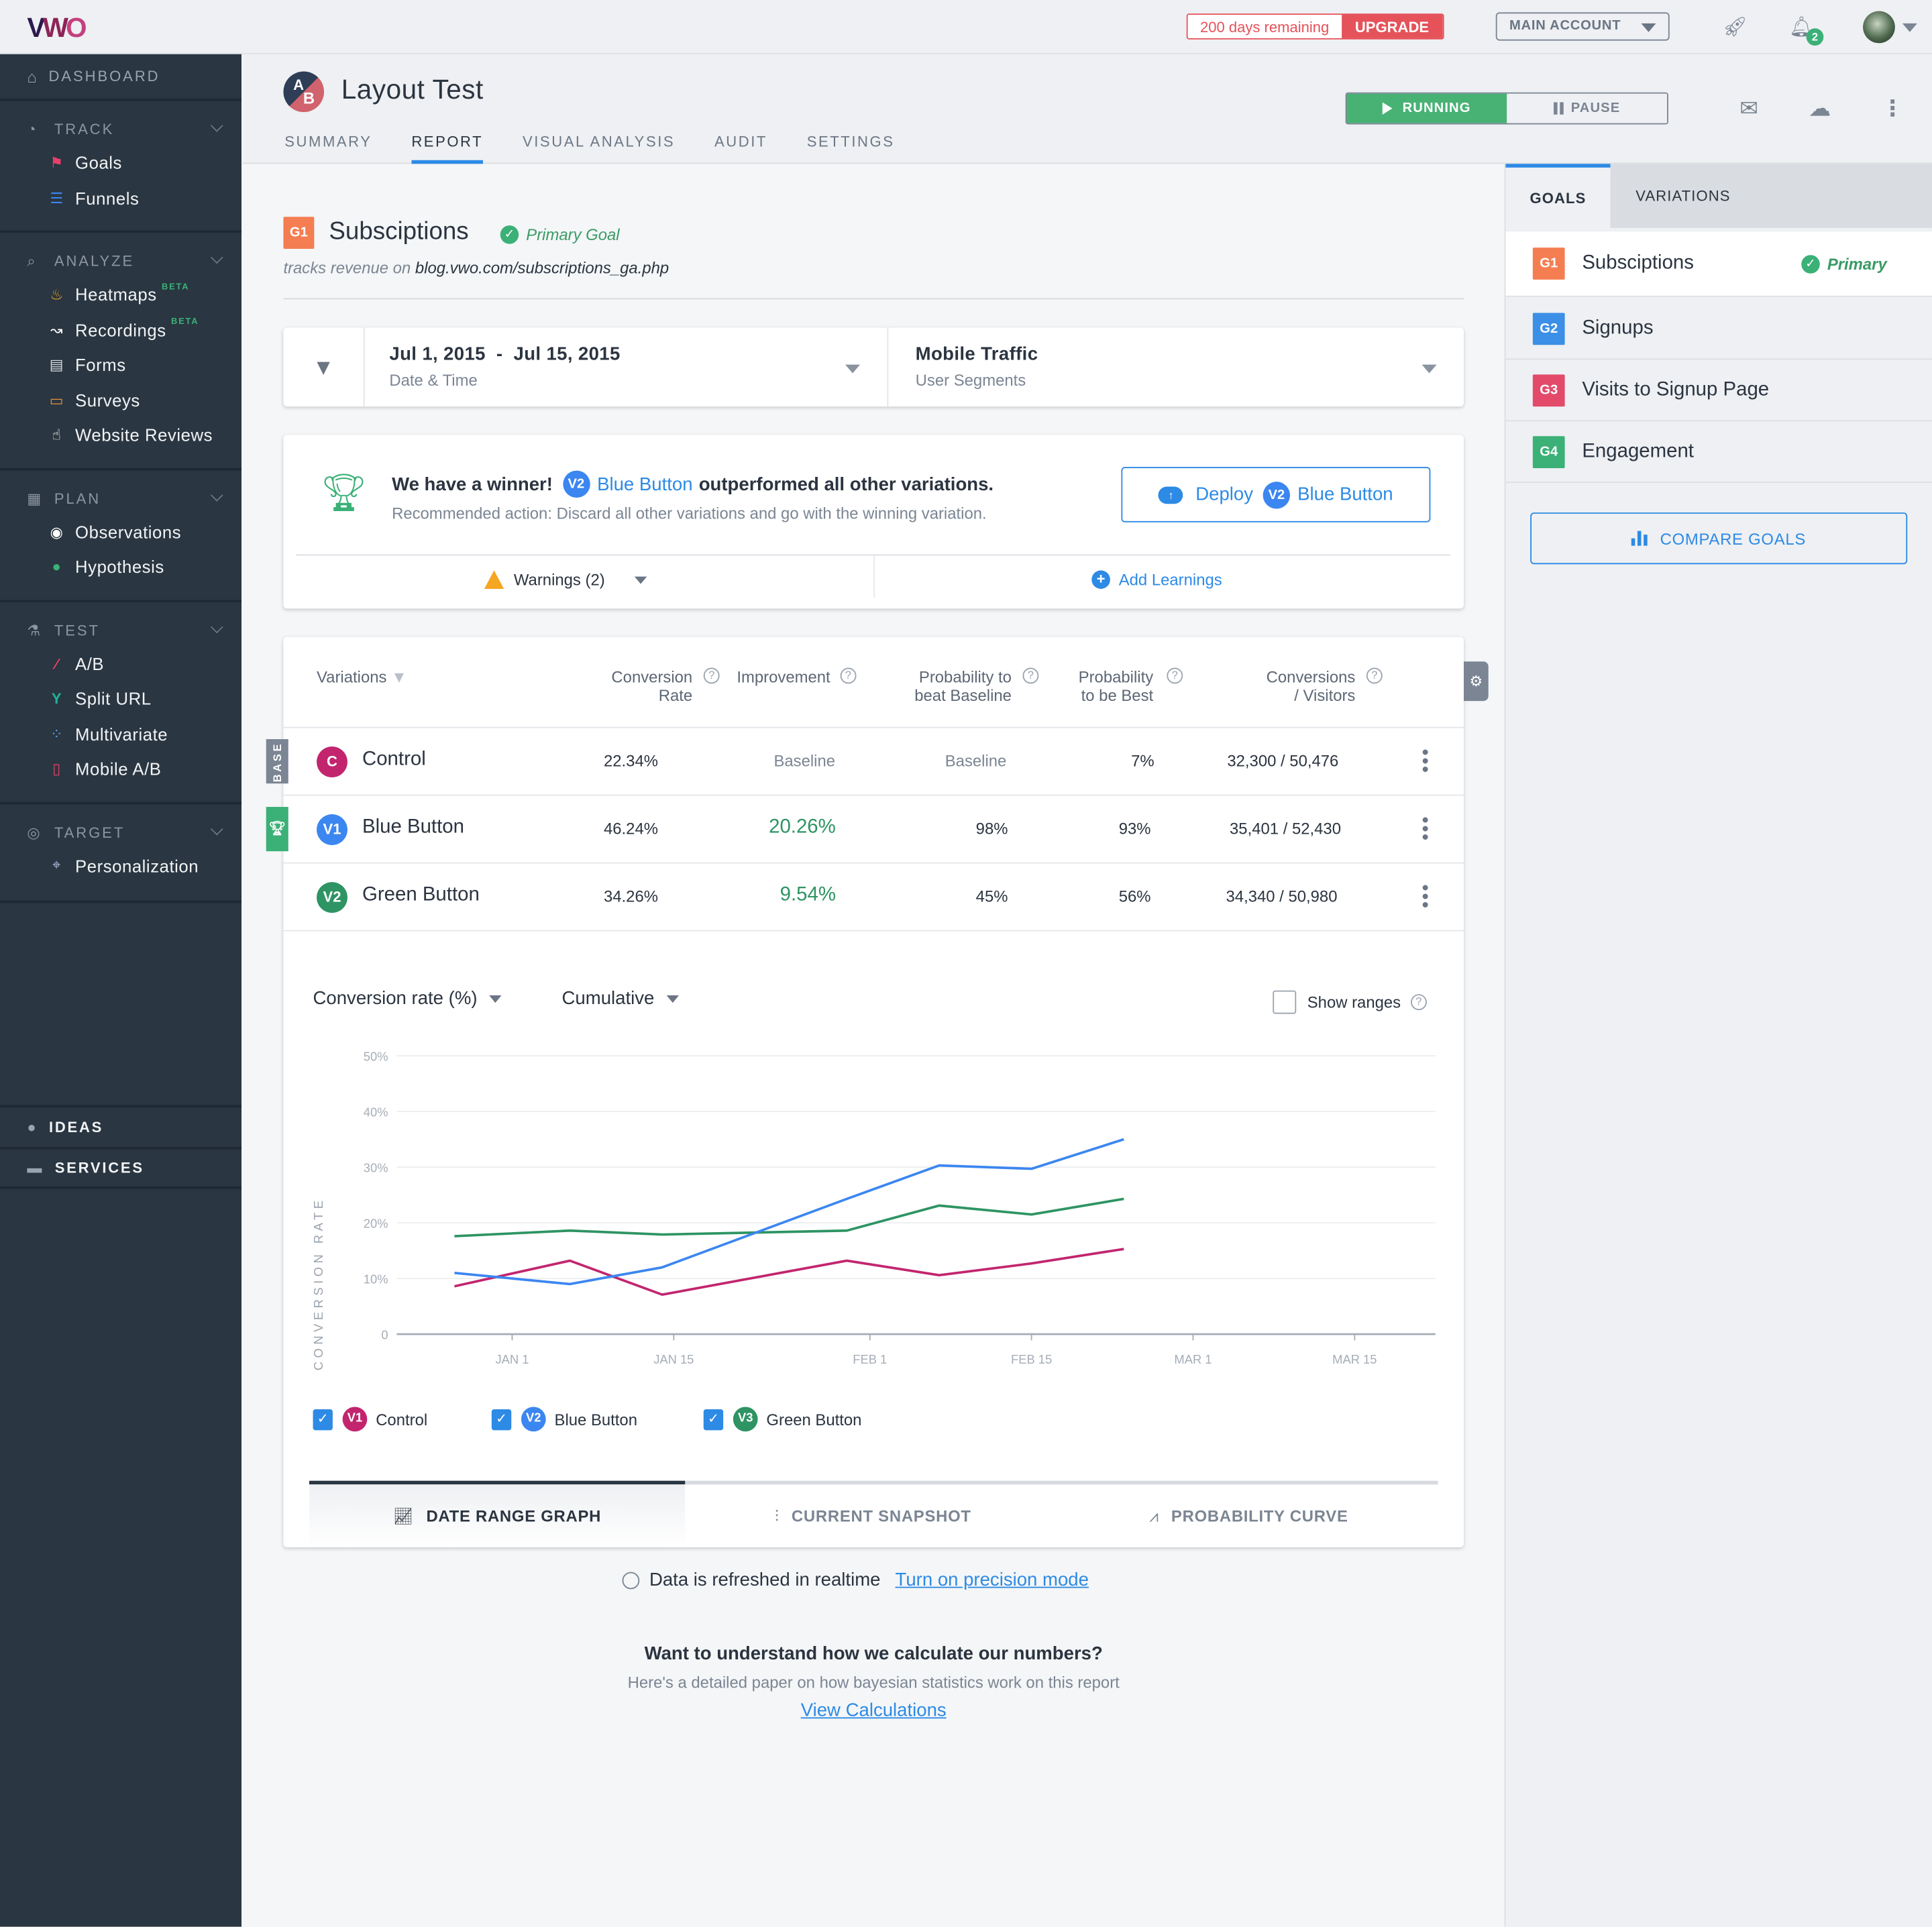 The height and width of the screenshot is (1927, 1932). Describe the element at coordinates (874, 1711) in the screenshot. I see `view-calculations-link: View Calculations` at that location.